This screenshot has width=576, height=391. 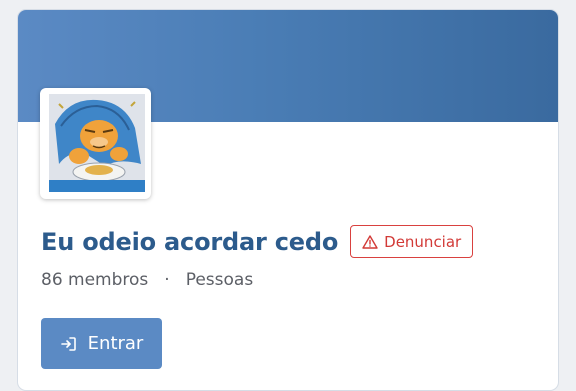 I want to click on warning-triangle-icon, so click(x=370, y=241).